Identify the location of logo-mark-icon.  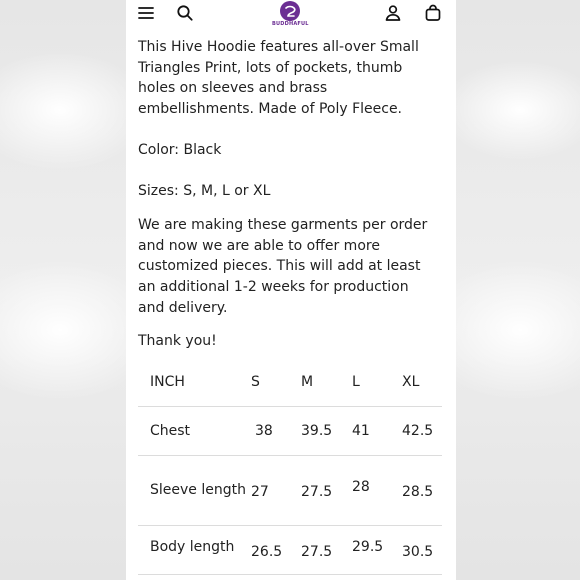
(290, 11).